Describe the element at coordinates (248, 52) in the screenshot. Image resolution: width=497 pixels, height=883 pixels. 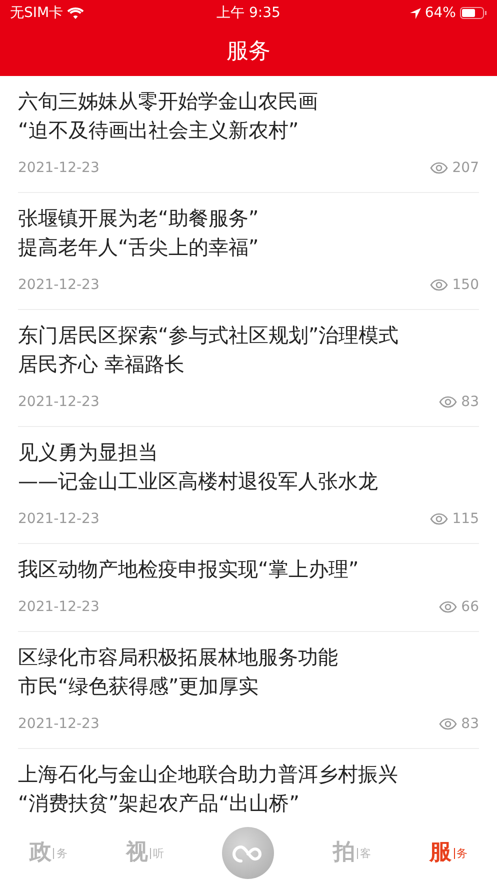
I see `page-title: 服务` at that location.